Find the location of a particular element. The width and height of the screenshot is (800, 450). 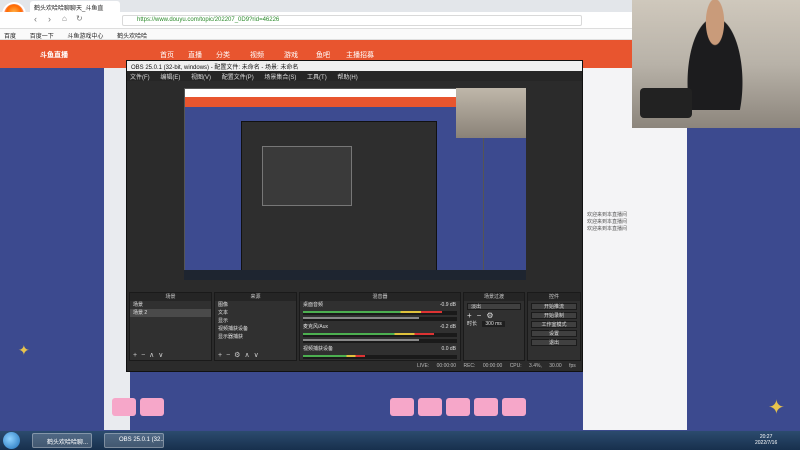

scene-item: 场景 is located at coordinates (170, 305).